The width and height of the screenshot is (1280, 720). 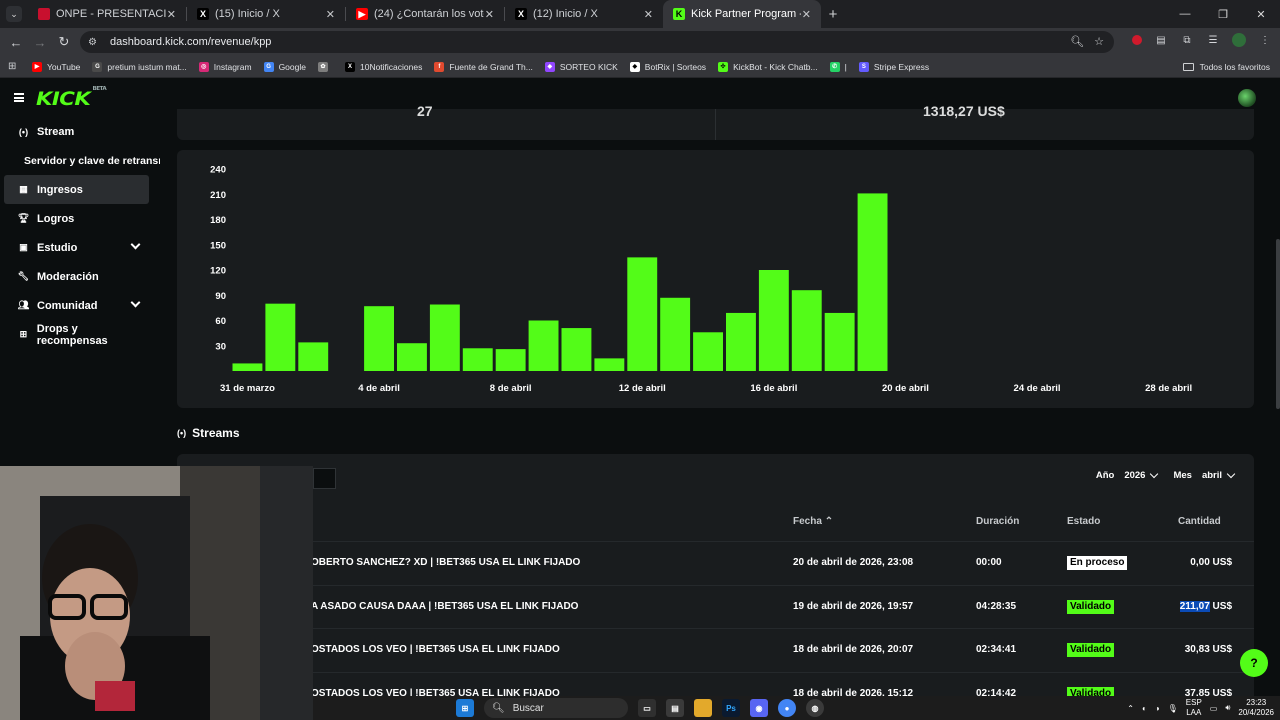 I want to click on microphone-icon: 🎙︎, so click(x=1173, y=708).